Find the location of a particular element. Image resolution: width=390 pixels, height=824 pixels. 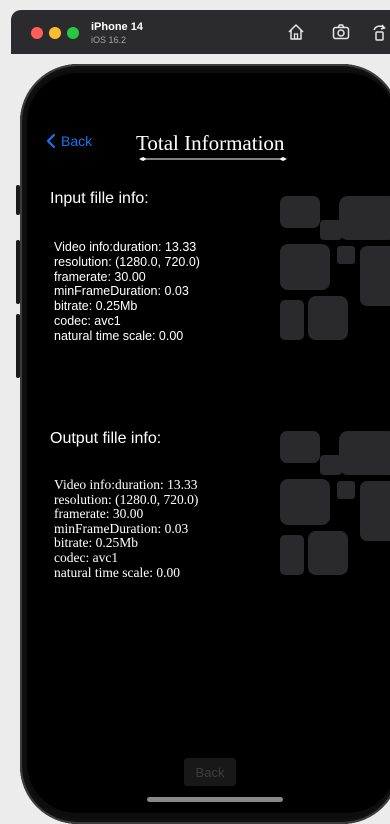

home-indicator is located at coordinates (215, 799).